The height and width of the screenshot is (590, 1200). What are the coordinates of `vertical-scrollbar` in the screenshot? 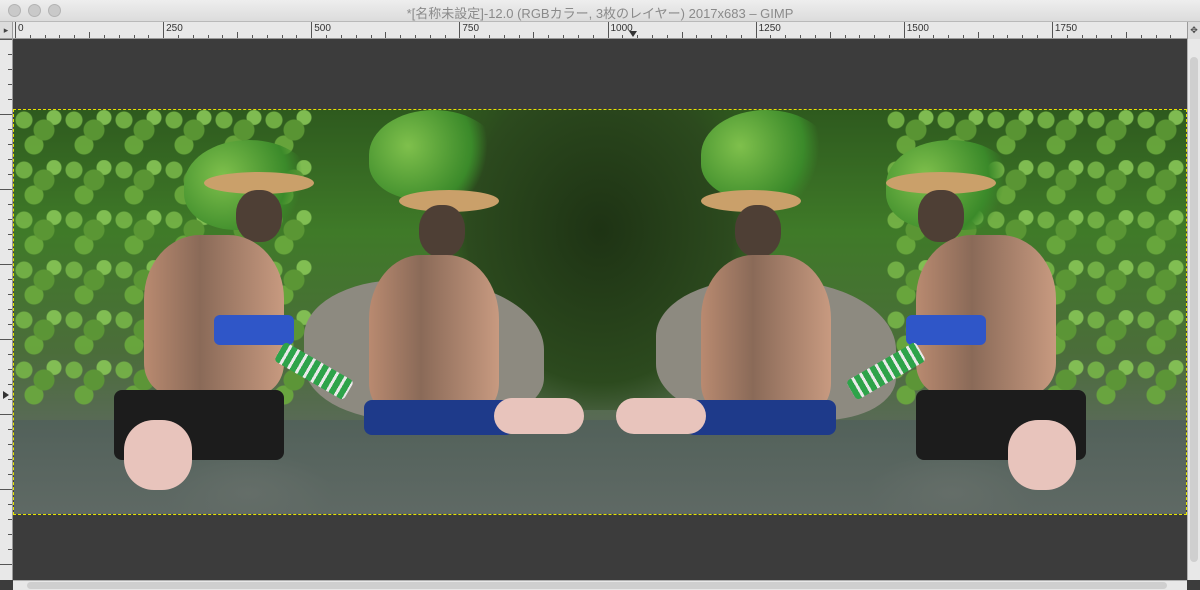 It's located at (1193, 309).